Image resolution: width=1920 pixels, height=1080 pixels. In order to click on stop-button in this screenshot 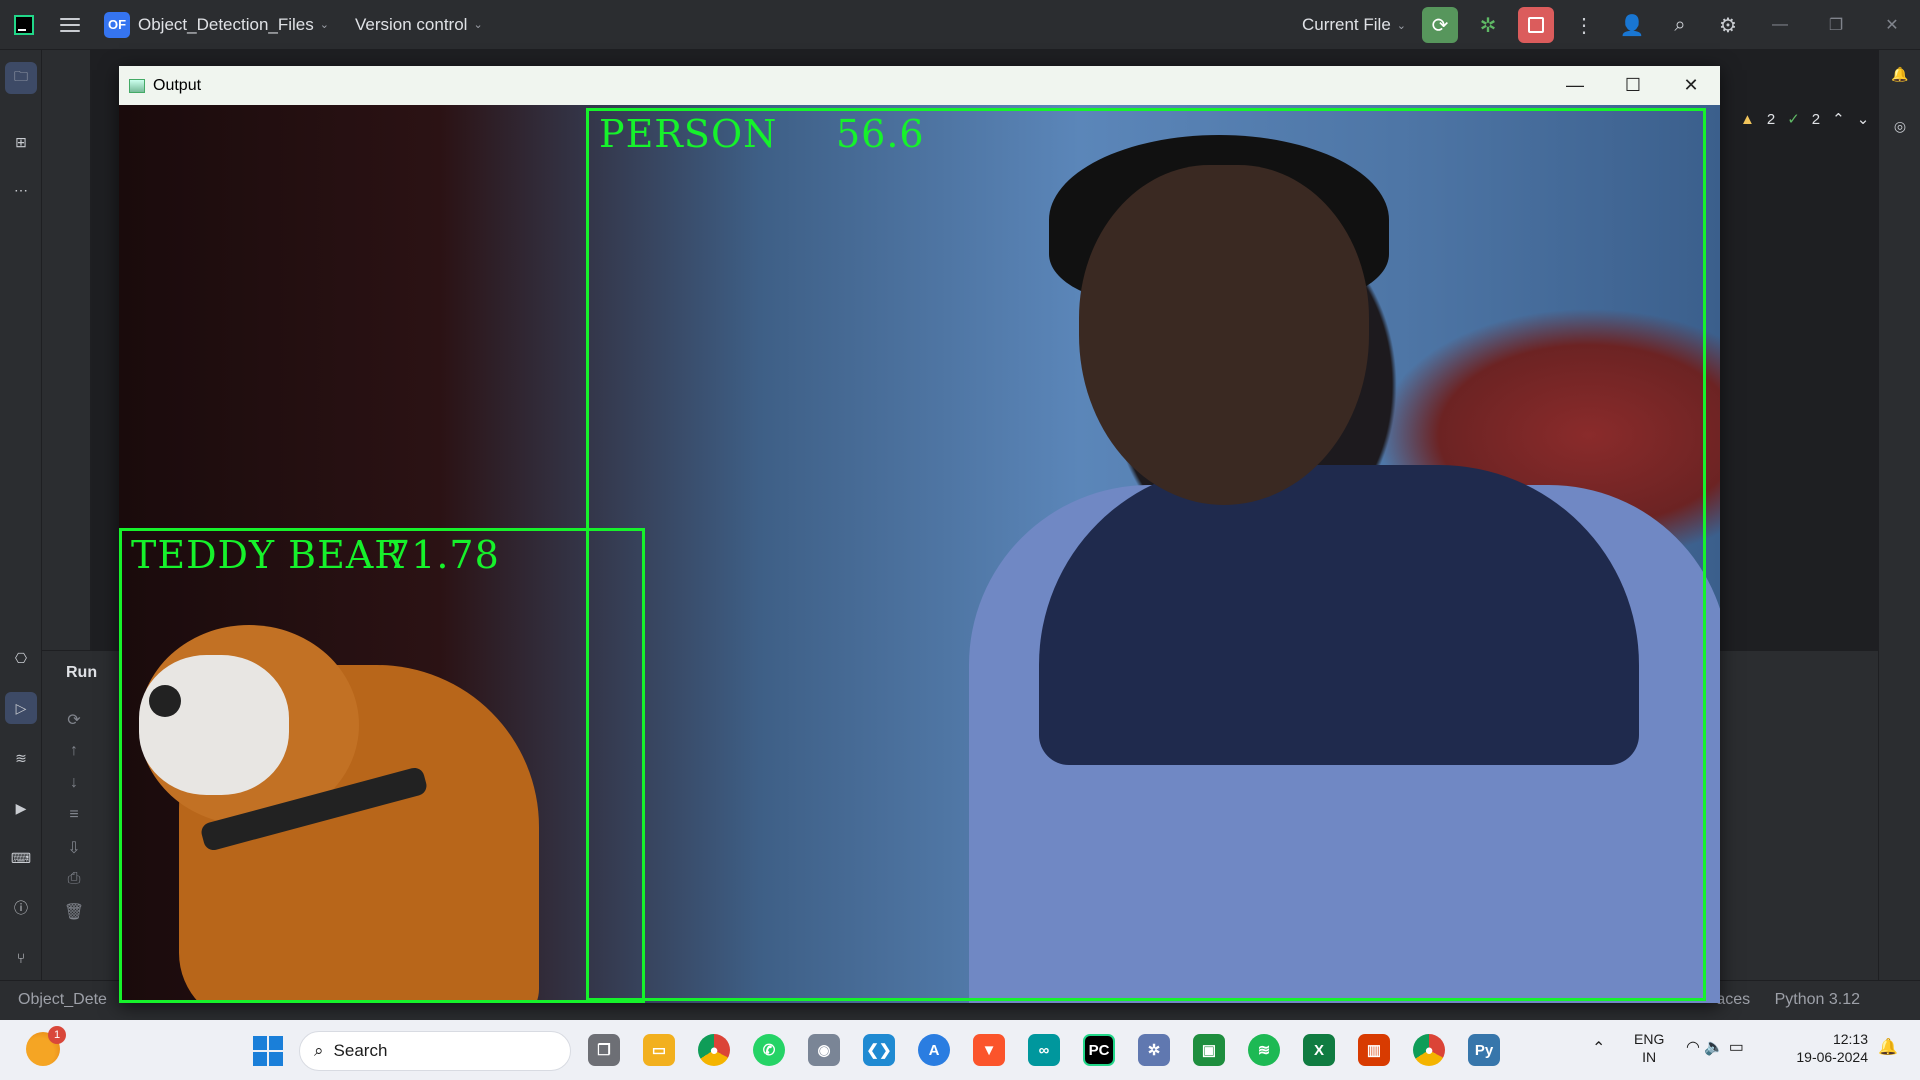, I will do `click(1536, 25)`.